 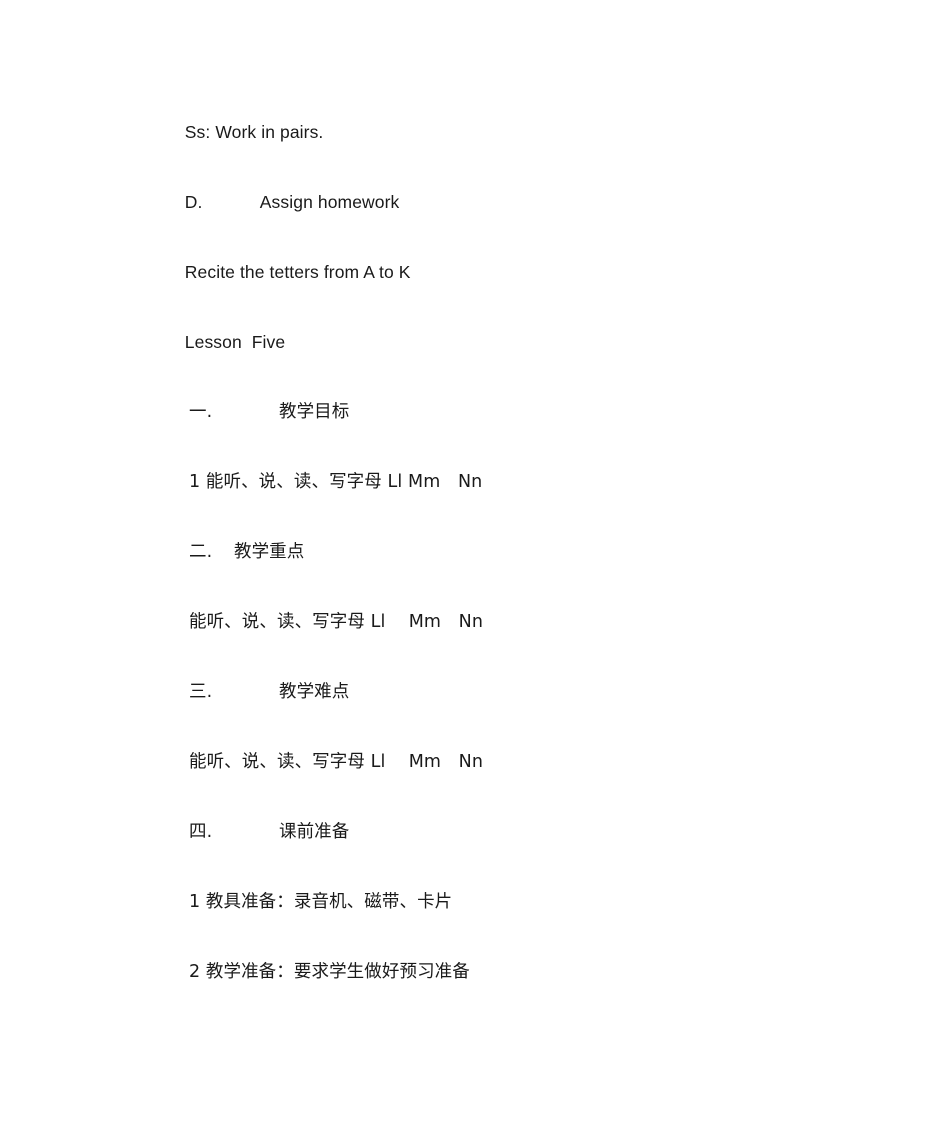 What do you see at coordinates (269, 552) in the screenshot?
I see `heading-text: 教学重点` at bounding box center [269, 552].